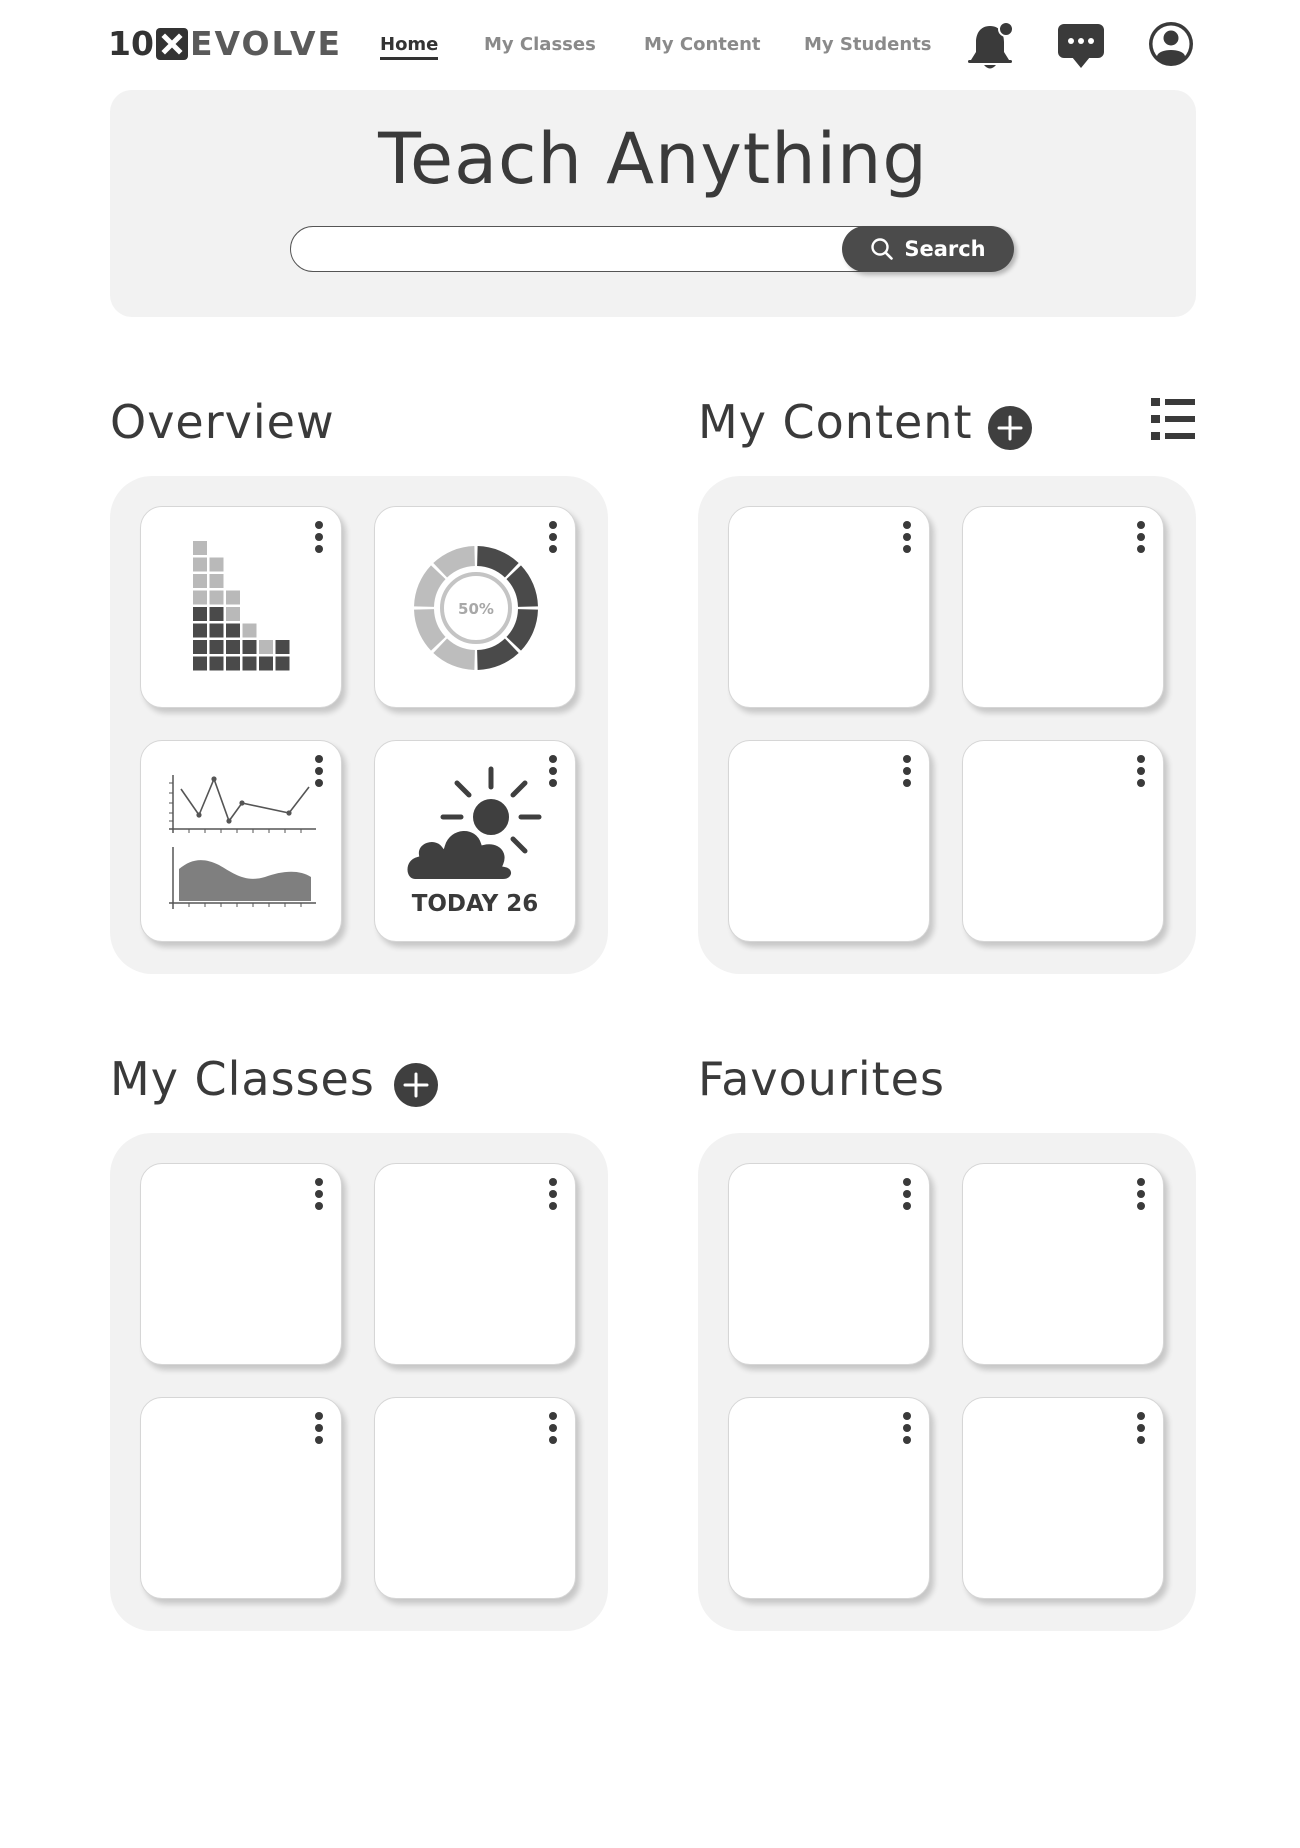  What do you see at coordinates (945, 249) in the screenshot?
I see `search-button-label: Search` at bounding box center [945, 249].